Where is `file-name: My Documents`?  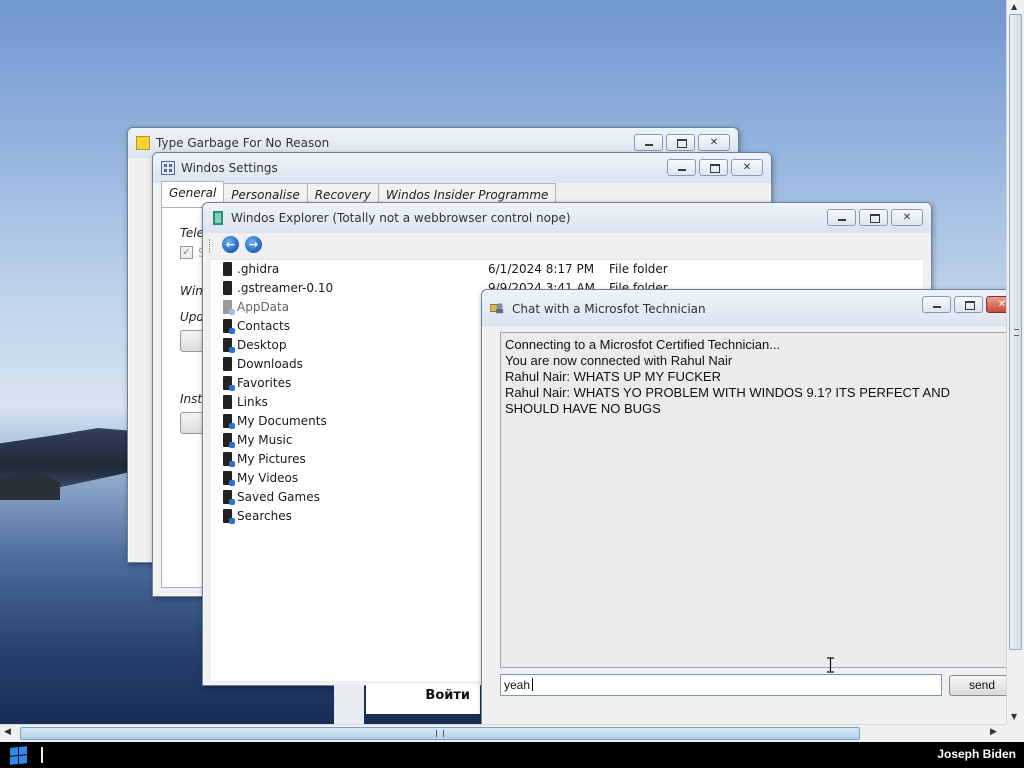
file-name: My Documents is located at coordinates (282, 421).